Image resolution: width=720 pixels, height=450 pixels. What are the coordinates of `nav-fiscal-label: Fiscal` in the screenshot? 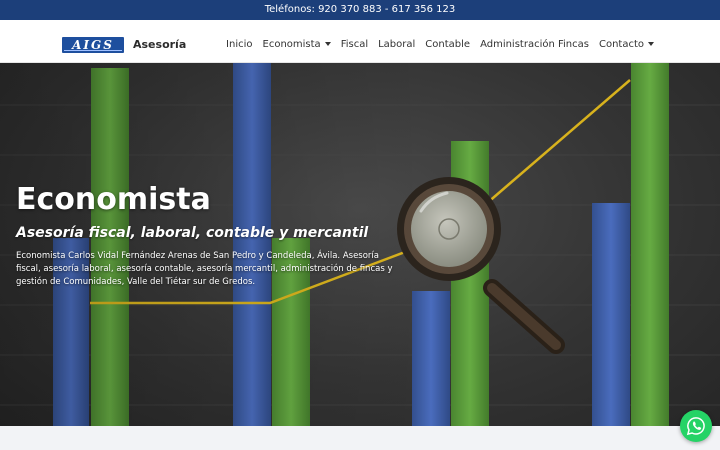 It's located at (354, 44).